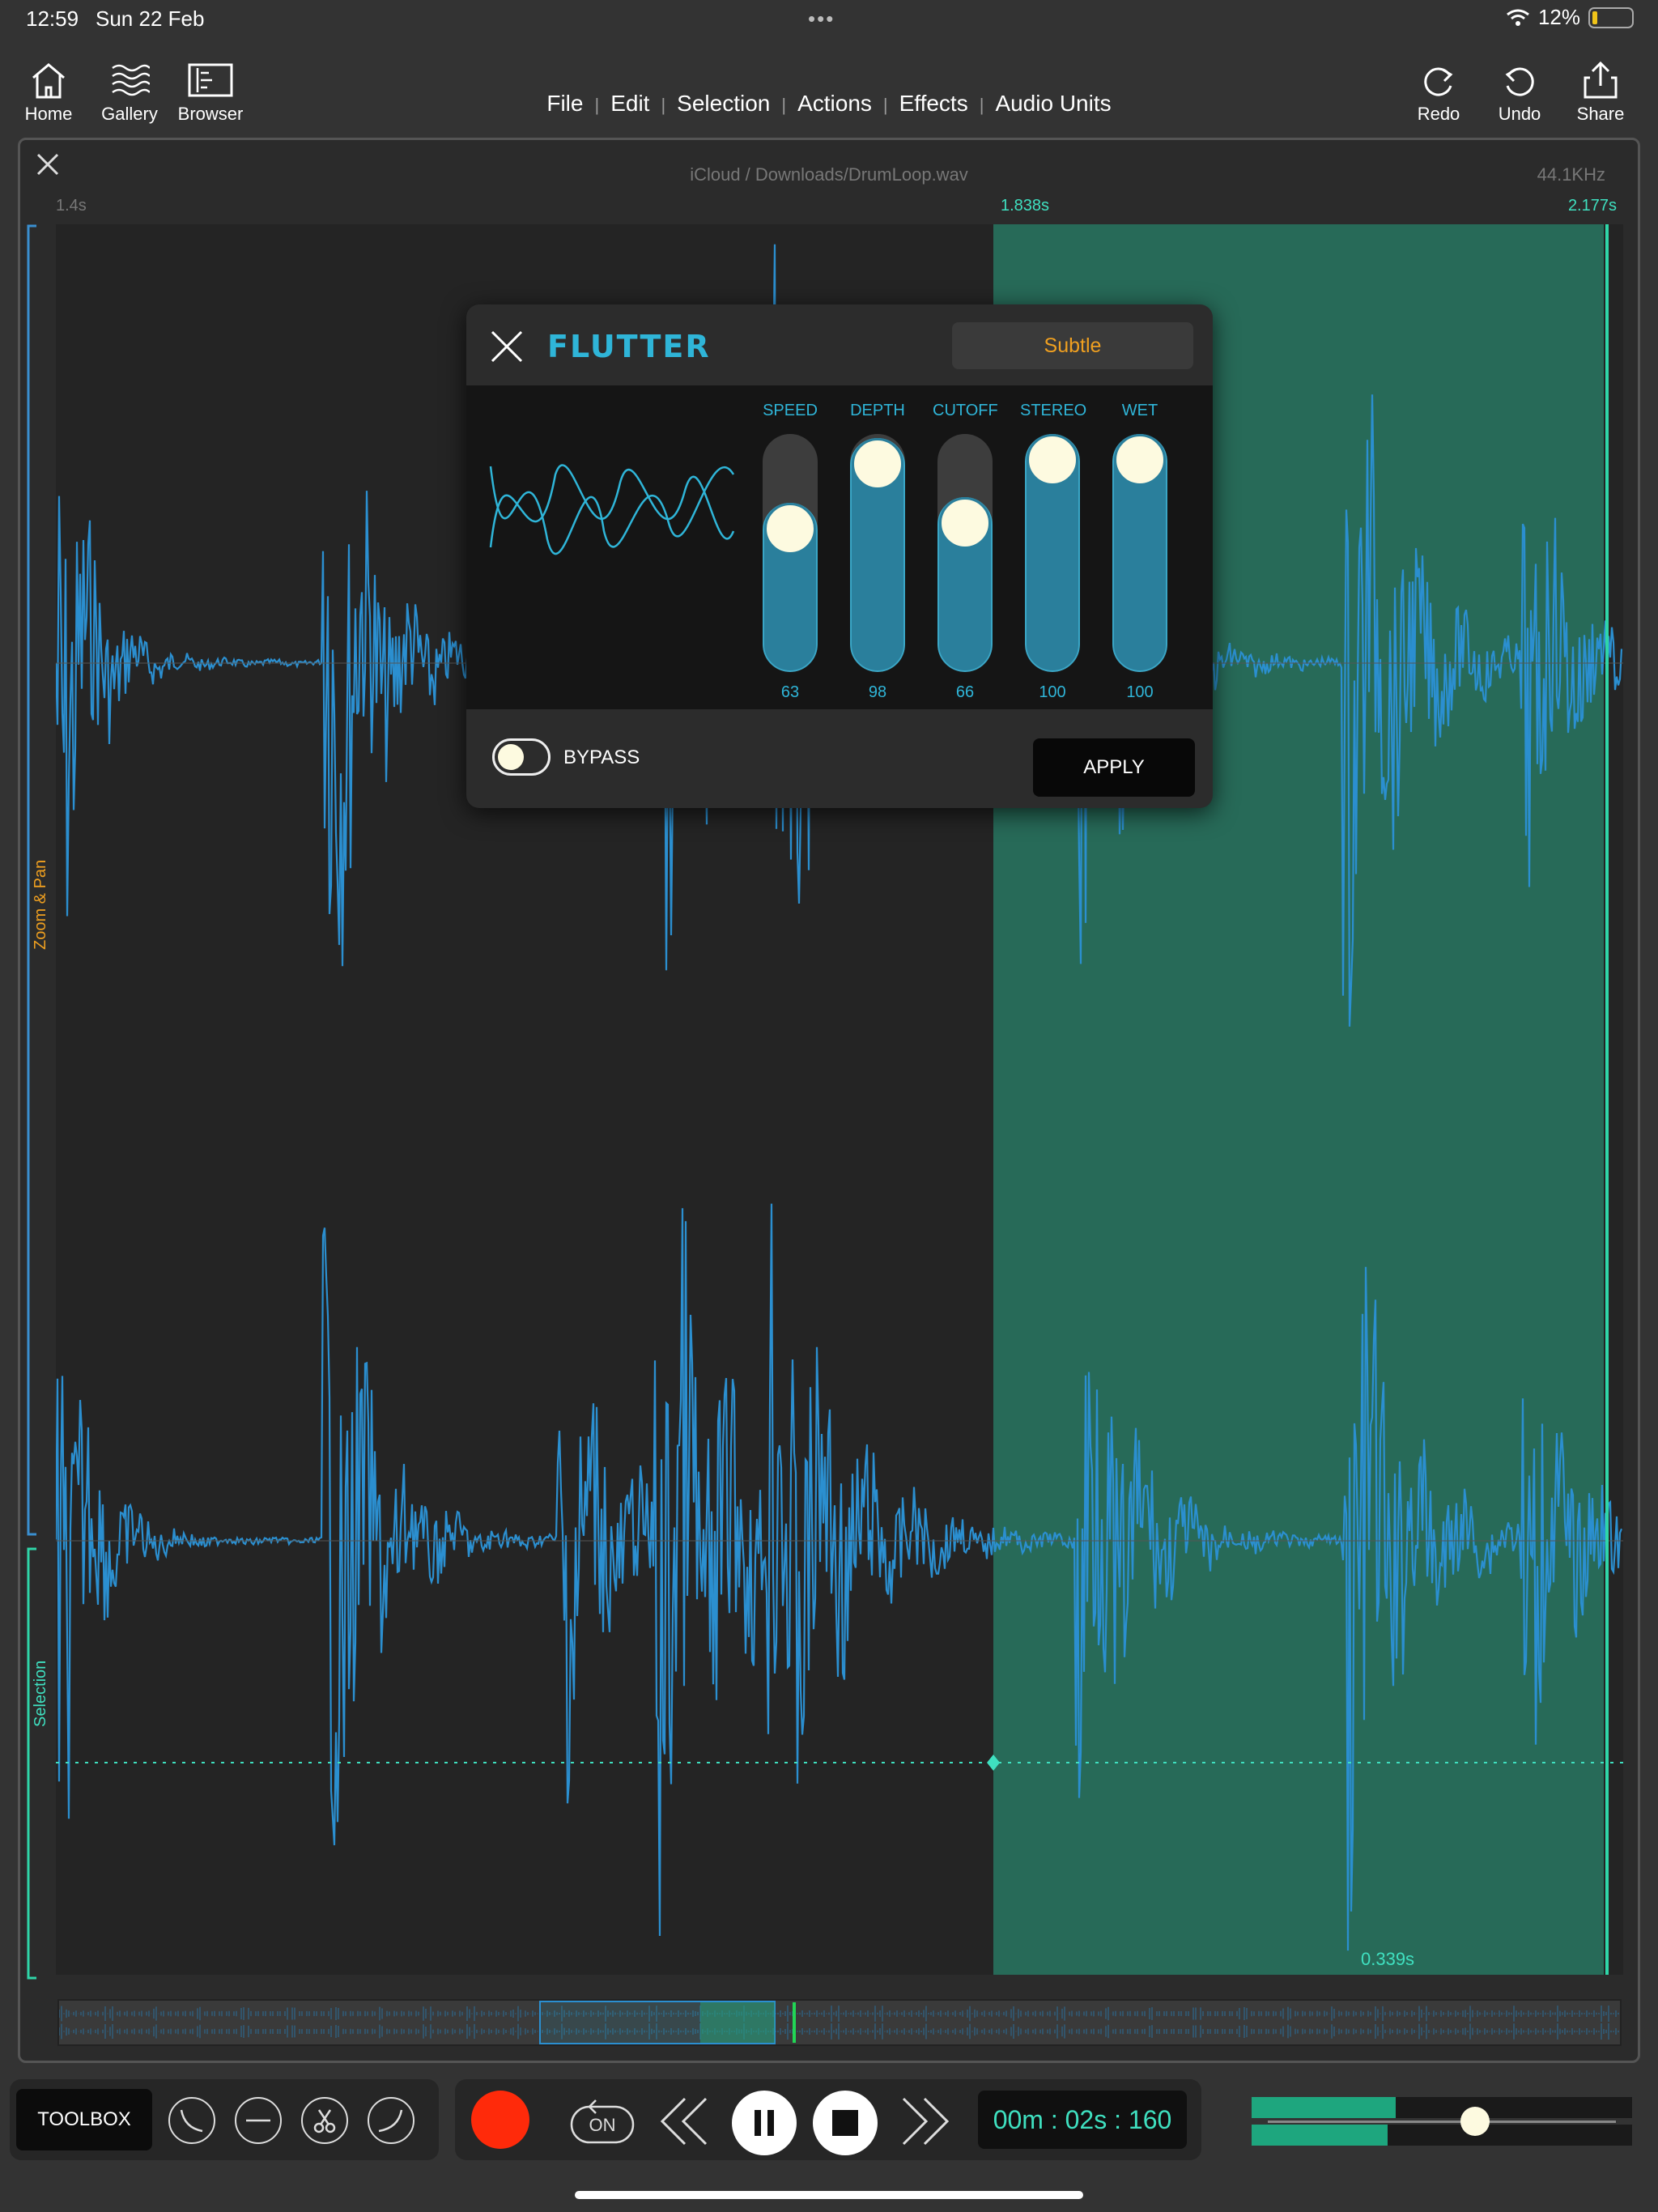  What do you see at coordinates (1072, 345) in the screenshot?
I see `preset-selector: Subtle` at bounding box center [1072, 345].